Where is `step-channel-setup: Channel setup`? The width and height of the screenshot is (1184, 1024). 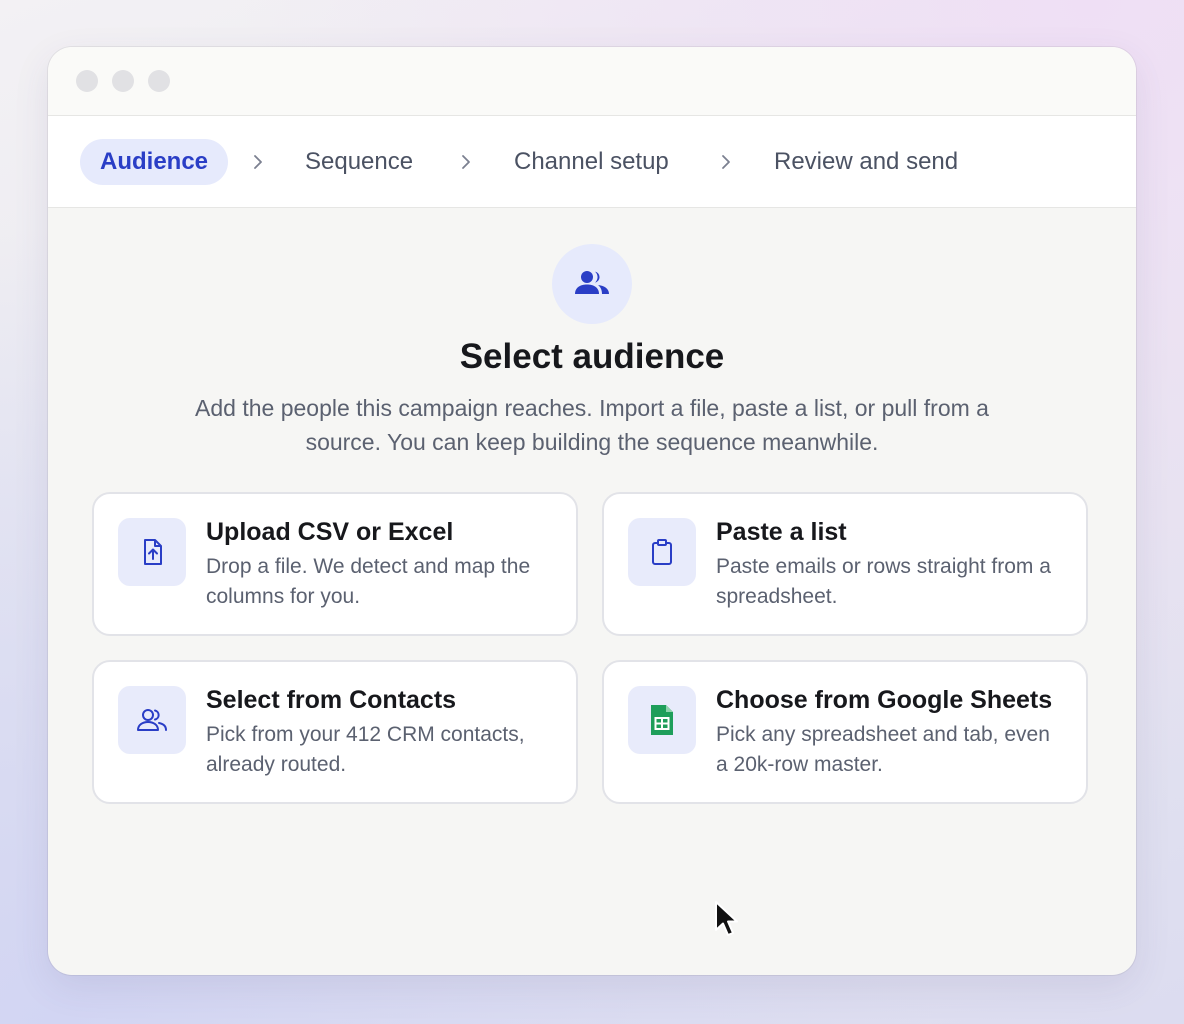
step-channel-setup: Channel setup is located at coordinates (591, 162).